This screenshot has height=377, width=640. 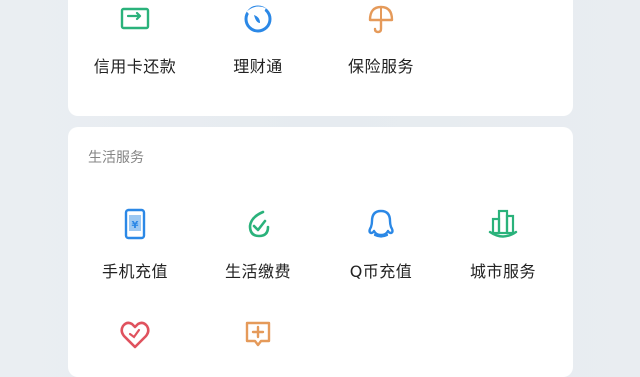 What do you see at coordinates (381, 244) in the screenshot?
I see `qq-coin-tile: Q币充值` at bounding box center [381, 244].